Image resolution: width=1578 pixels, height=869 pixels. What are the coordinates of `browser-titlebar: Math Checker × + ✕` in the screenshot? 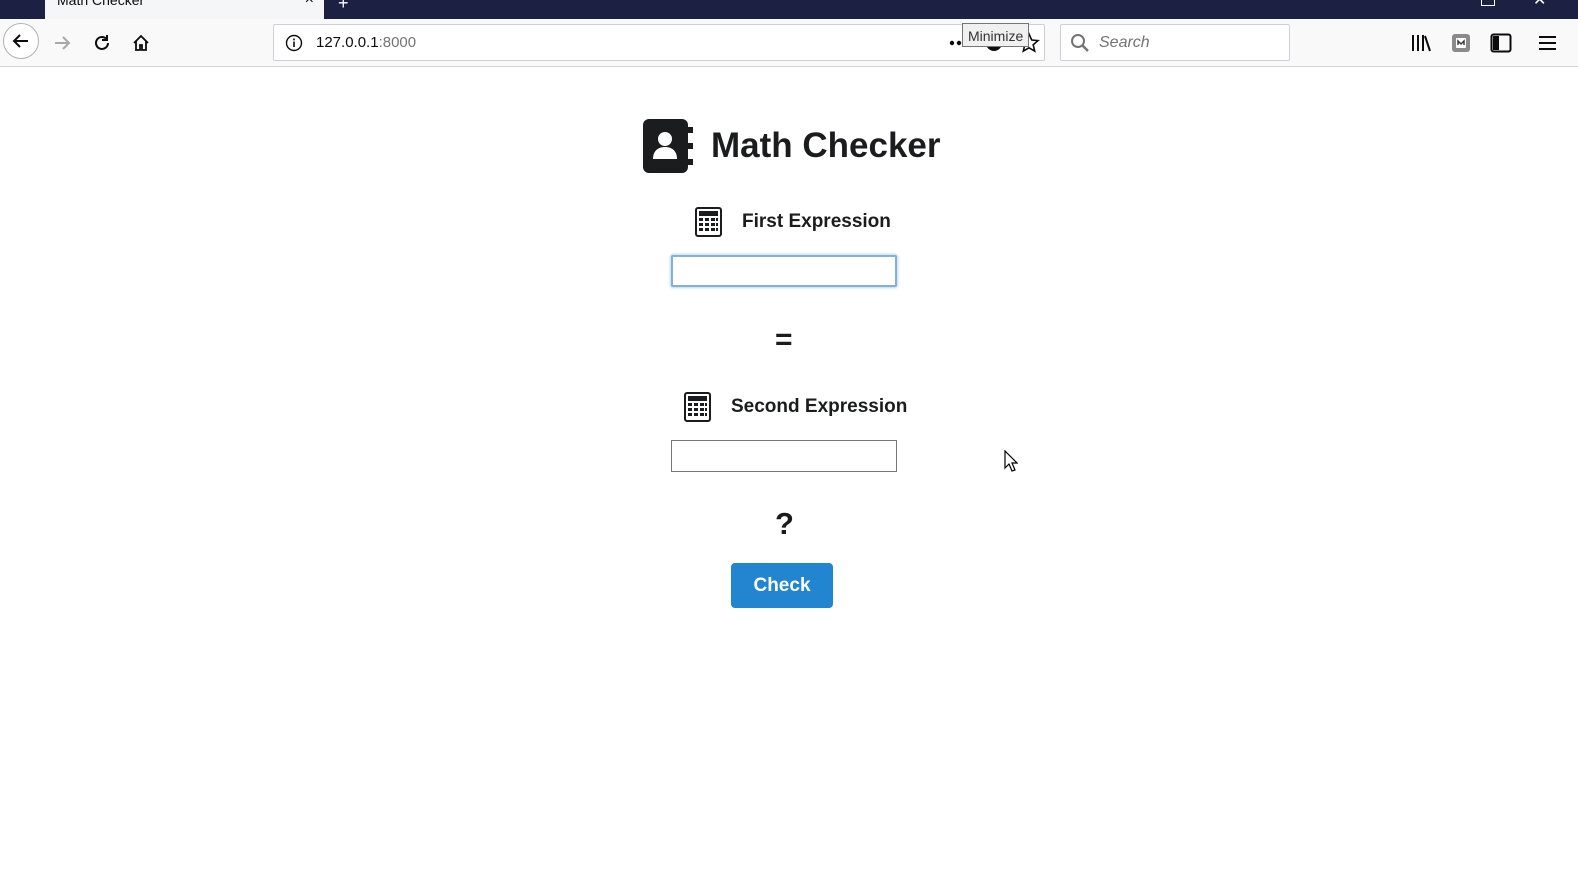 It's located at (789, 9).